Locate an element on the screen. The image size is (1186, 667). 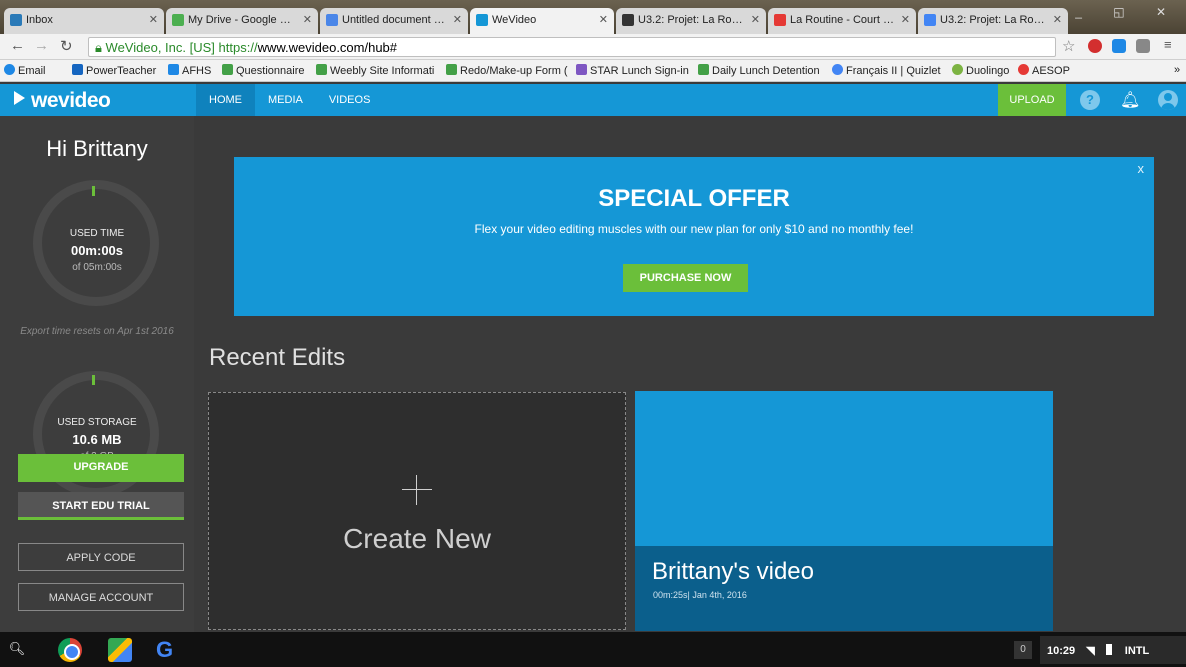
browser-tab: Untitled document - Go ✕ is located at coordinates (394, 21).